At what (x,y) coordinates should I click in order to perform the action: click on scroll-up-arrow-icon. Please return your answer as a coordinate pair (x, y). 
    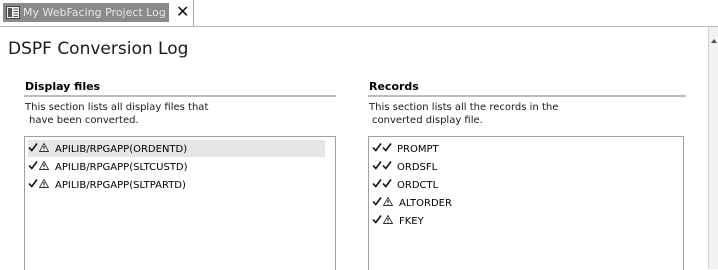
    Looking at the image, I should click on (714, 41).